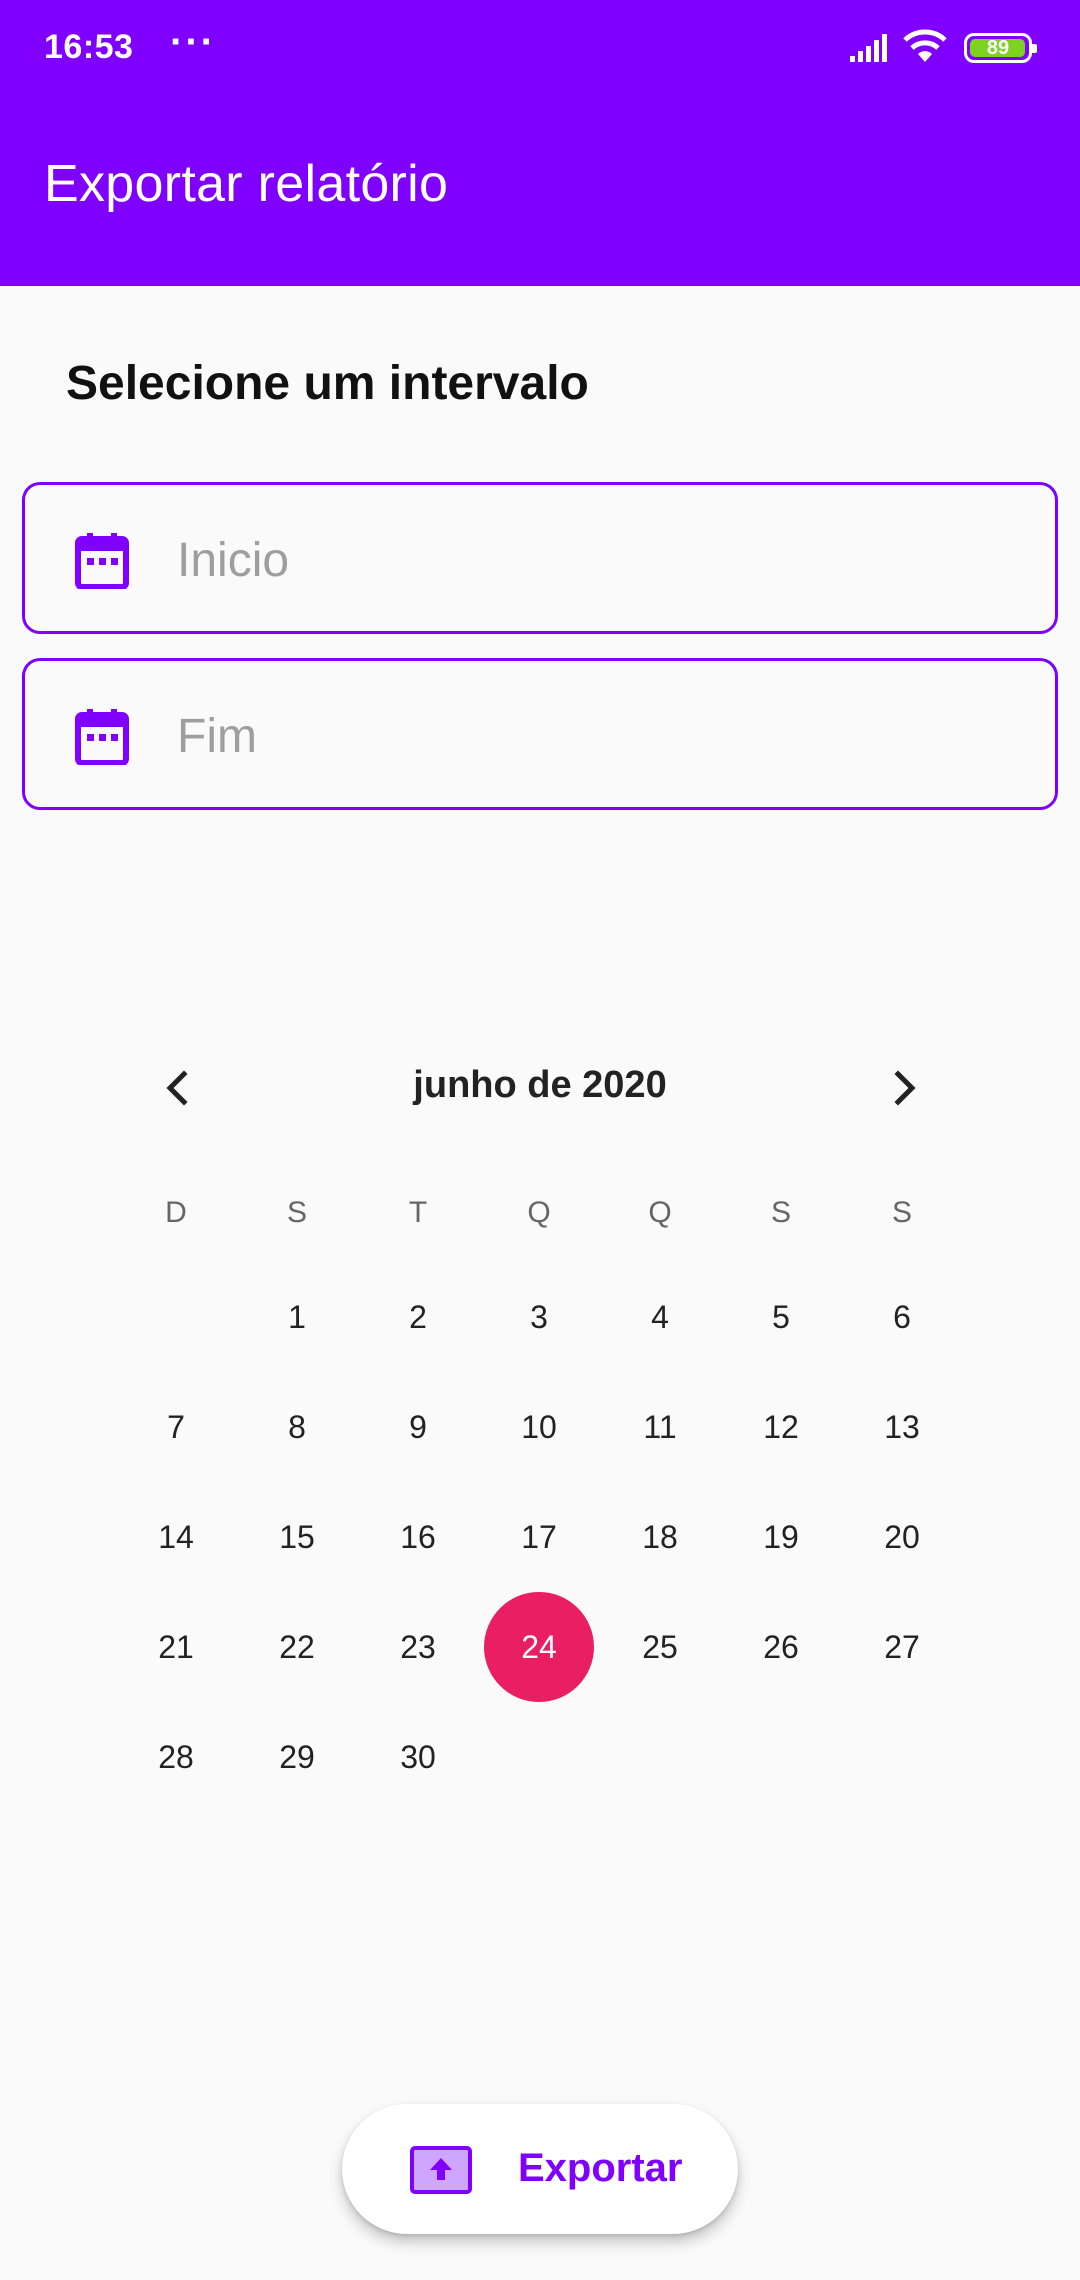  What do you see at coordinates (902, 1537) in the screenshot?
I see `calendar-day: 20` at bounding box center [902, 1537].